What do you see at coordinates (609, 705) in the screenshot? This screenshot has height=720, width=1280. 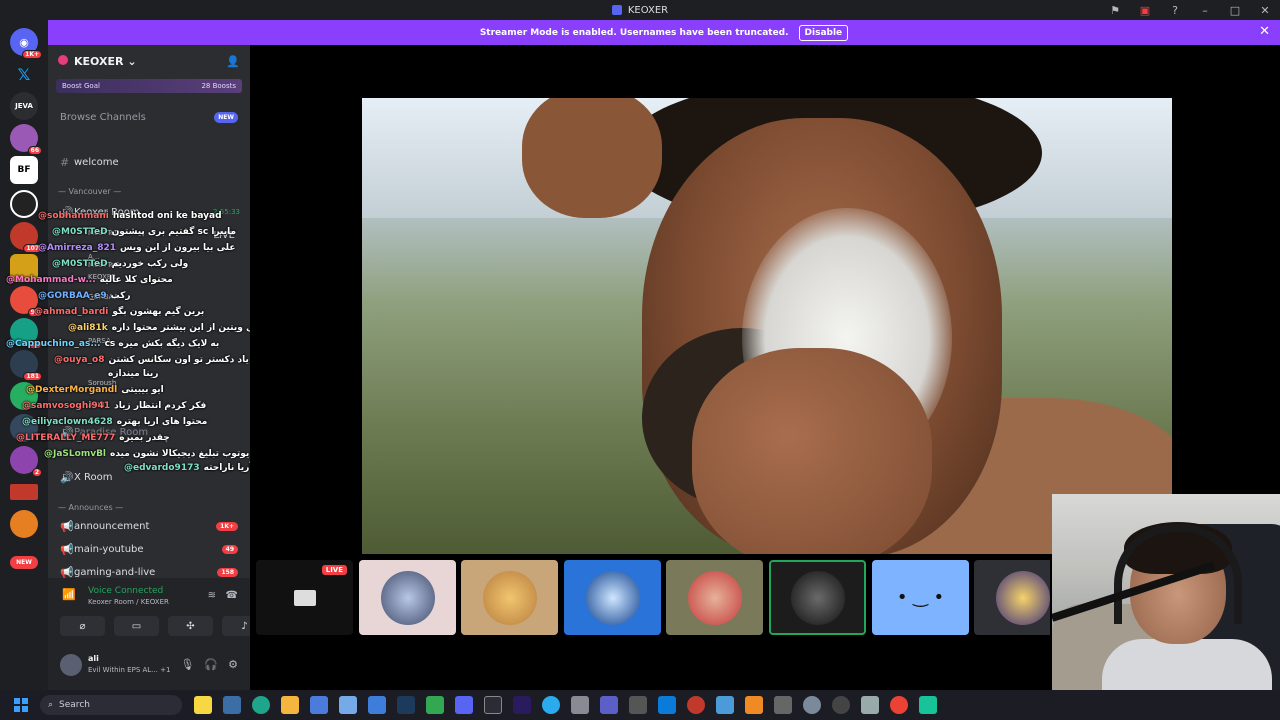 I see `teams-icon` at bounding box center [609, 705].